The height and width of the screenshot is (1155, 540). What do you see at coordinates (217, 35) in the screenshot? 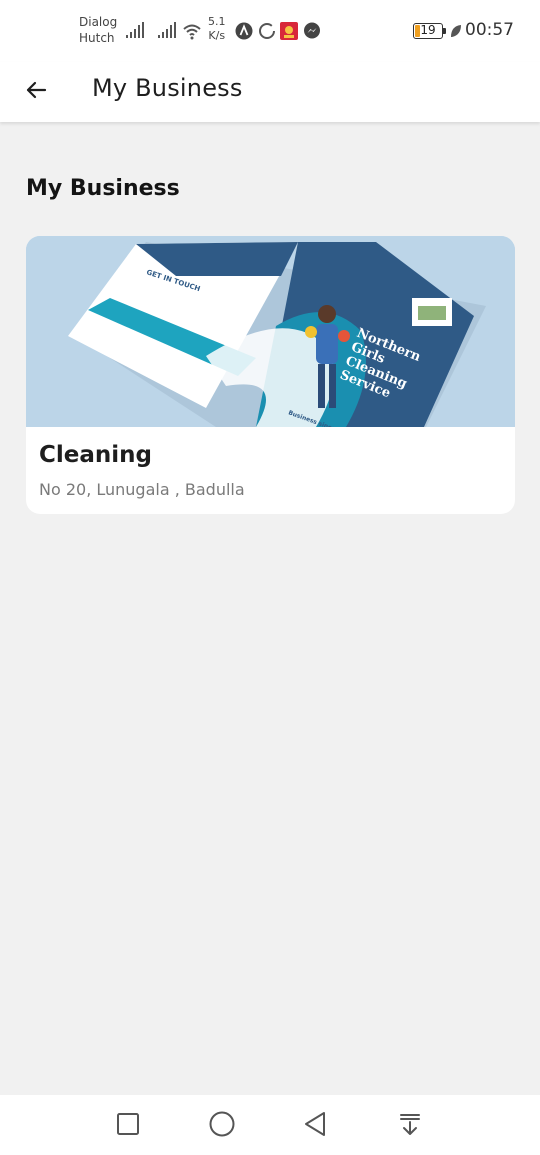
I see `speed-unit: K/s` at bounding box center [217, 35].